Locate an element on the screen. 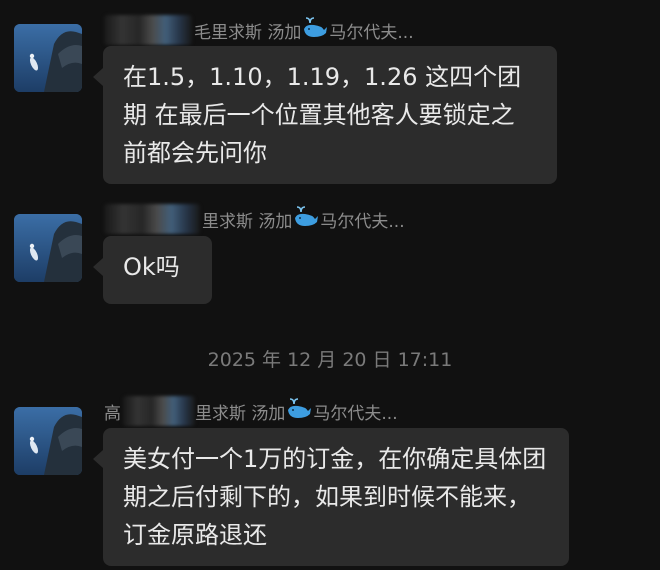 The image size is (660, 570). sender-prefix: 高 is located at coordinates (112, 413).